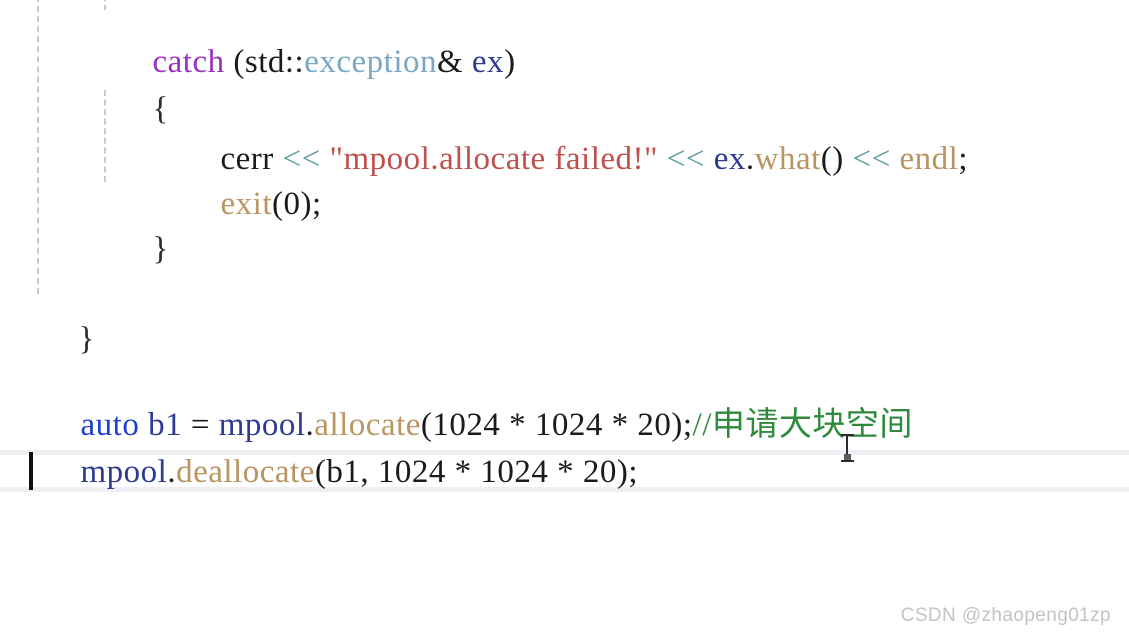 The height and width of the screenshot is (635, 1129). What do you see at coordinates (564, 314) in the screenshot?
I see `code-line-close-brace-outer: }` at bounding box center [564, 314].